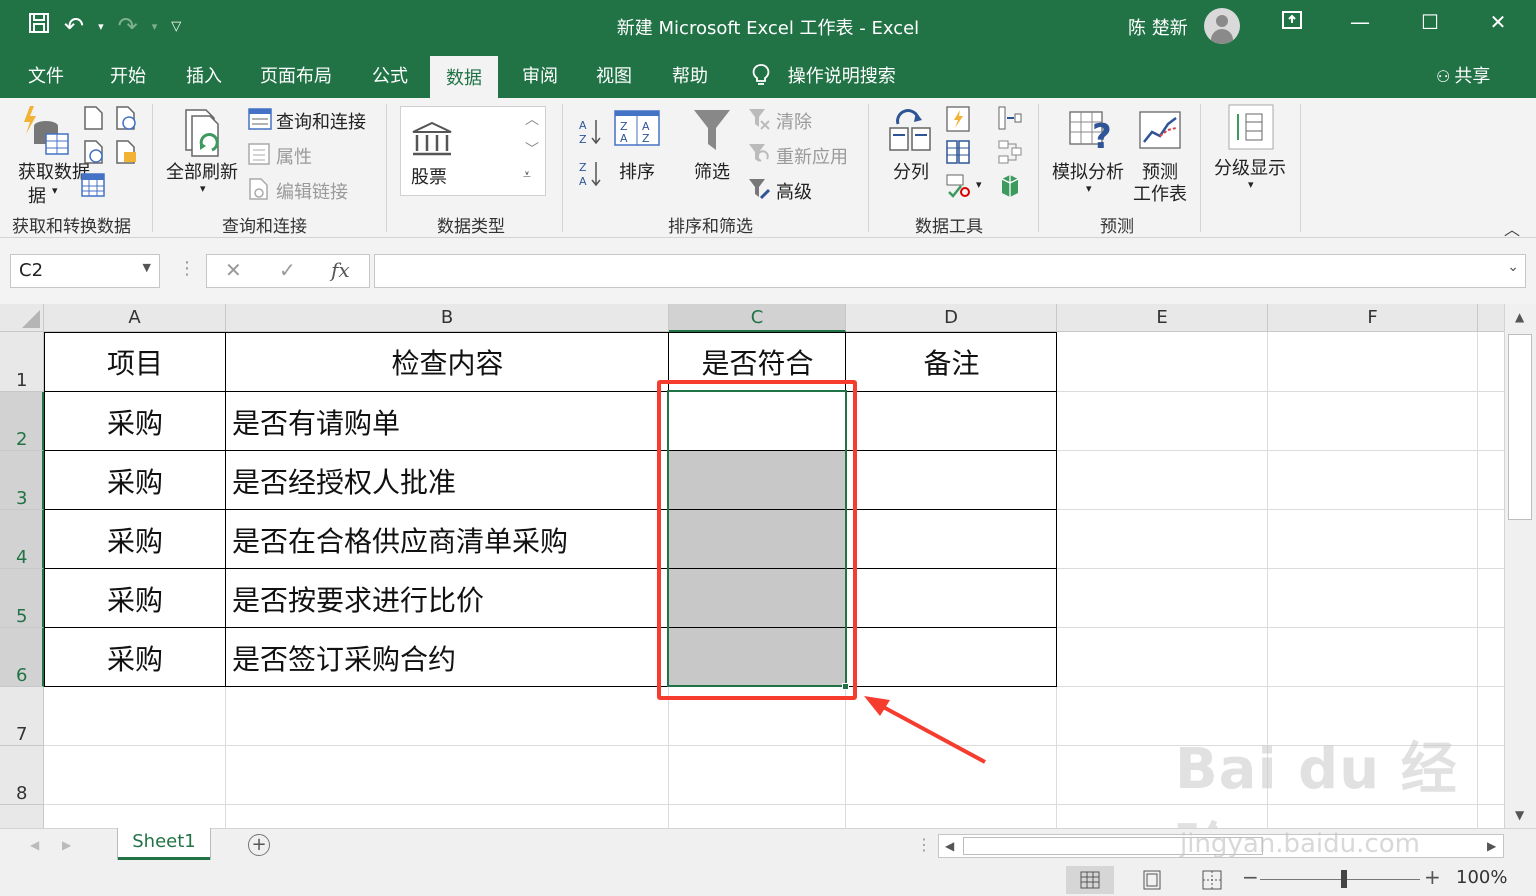 The image size is (1536, 896). What do you see at coordinates (203, 188) in the screenshot?
I see `refresh-dropdown-icon: ▾` at bounding box center [203, 188].